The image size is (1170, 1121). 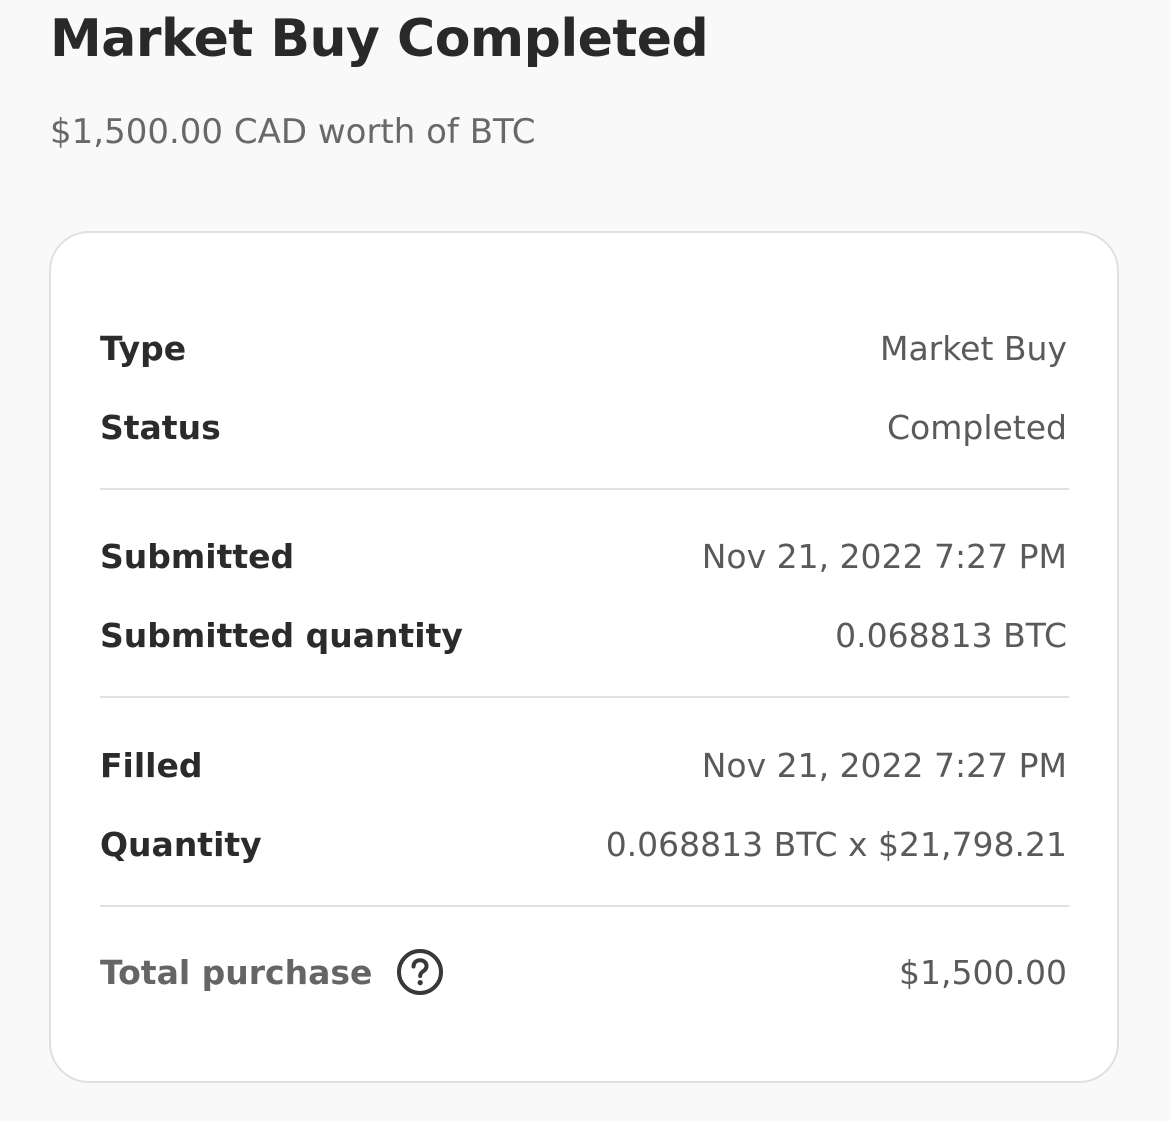 I want to click on submitted-quantity-label: Submitted quantity, so click(x=281, y=635).